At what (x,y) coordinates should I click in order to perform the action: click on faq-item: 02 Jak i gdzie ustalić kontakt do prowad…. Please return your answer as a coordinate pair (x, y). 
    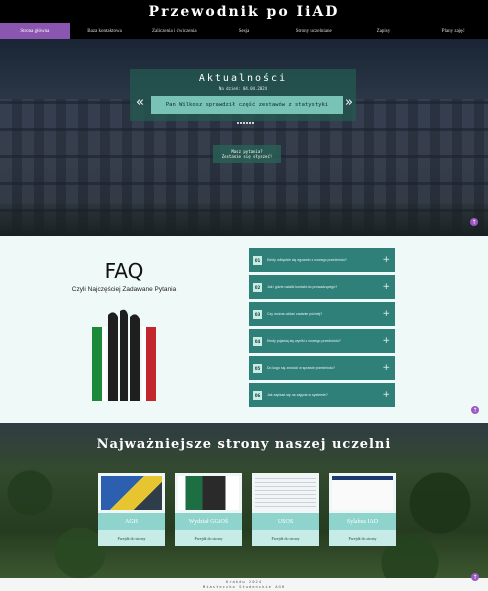
    Looking at the image, I should click on (322, 287).